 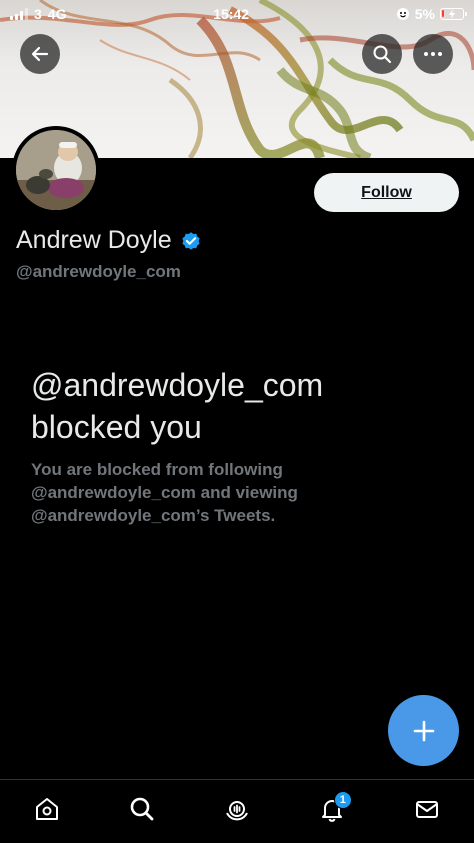 I want to click on notifications-badge: 1, so click(x=342, y=799).